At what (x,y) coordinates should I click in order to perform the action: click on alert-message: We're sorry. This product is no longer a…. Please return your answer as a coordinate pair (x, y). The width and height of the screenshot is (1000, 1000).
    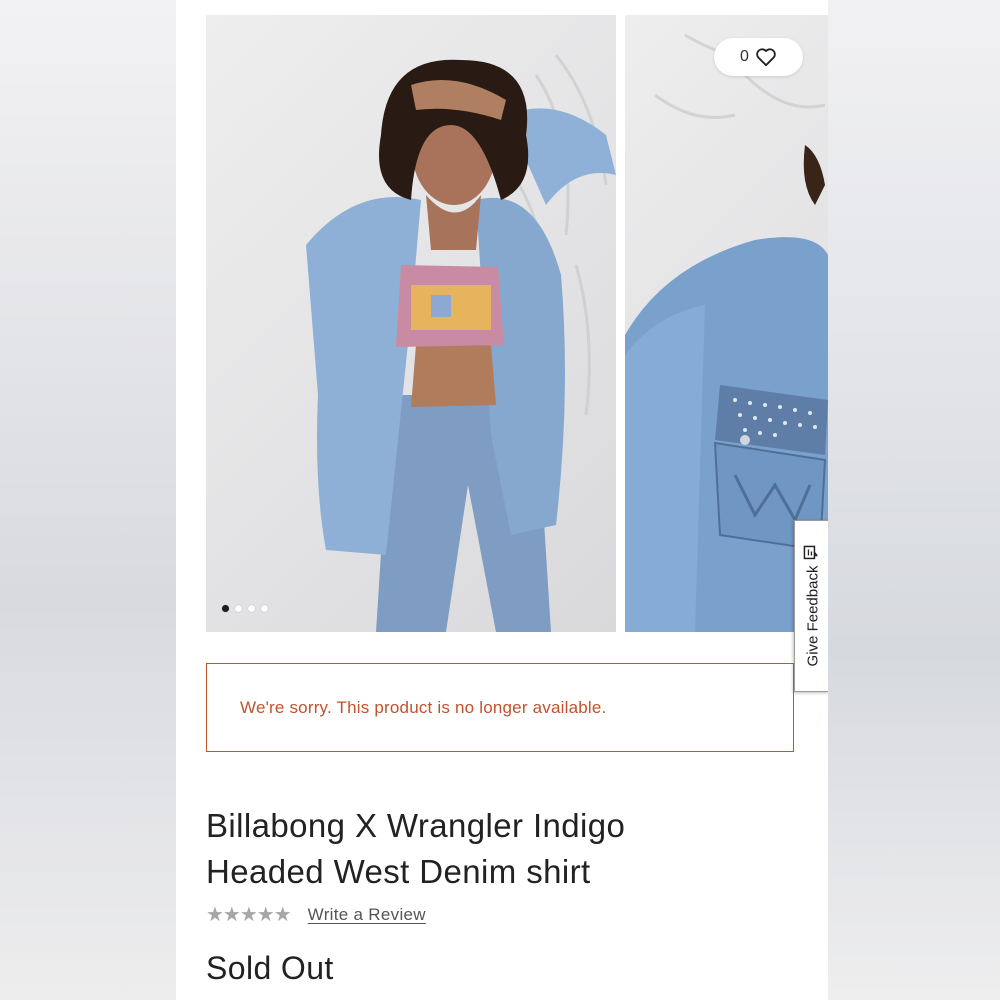
    Looking at the image, I should click on (423, 707).